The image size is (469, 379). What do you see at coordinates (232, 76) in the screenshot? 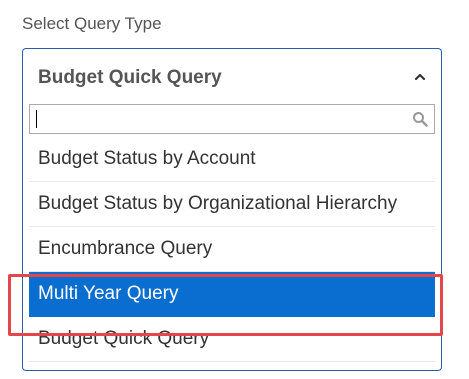
I see `query-type-select: Budget Quick Query` at bounding box center [232, 76].